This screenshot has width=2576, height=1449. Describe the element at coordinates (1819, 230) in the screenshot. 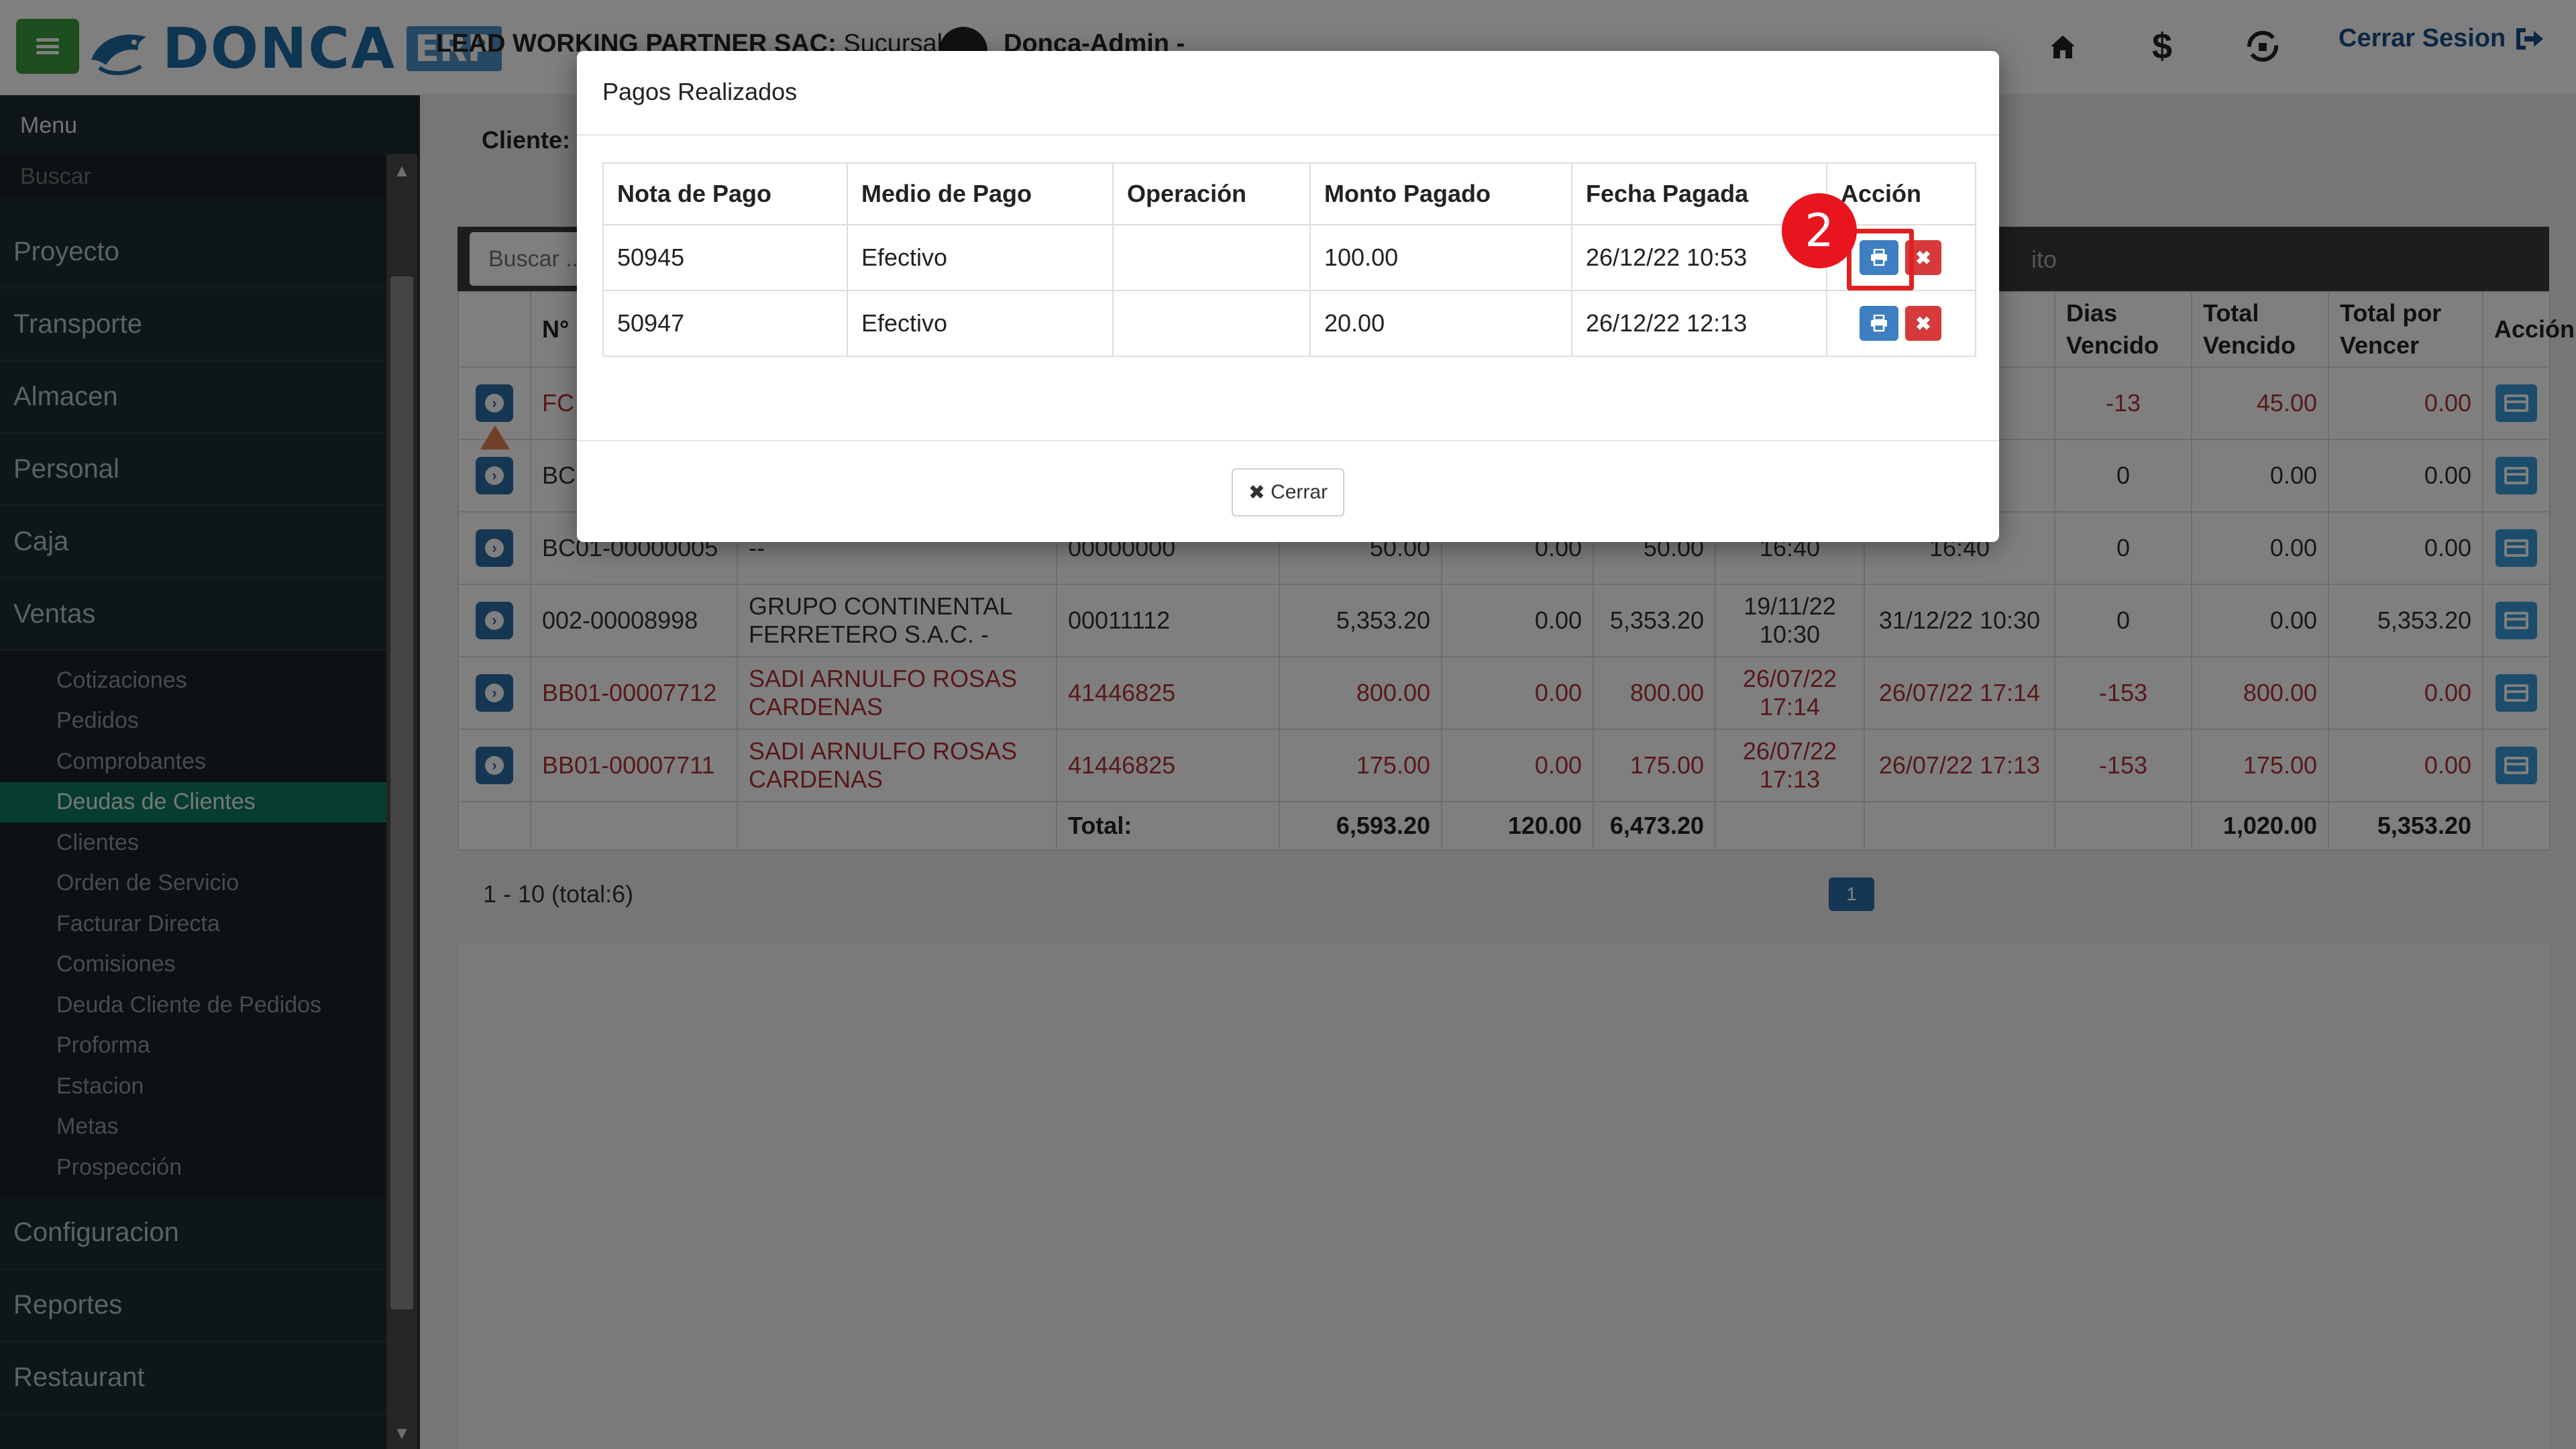

I see `step-badge: 2` at that location.